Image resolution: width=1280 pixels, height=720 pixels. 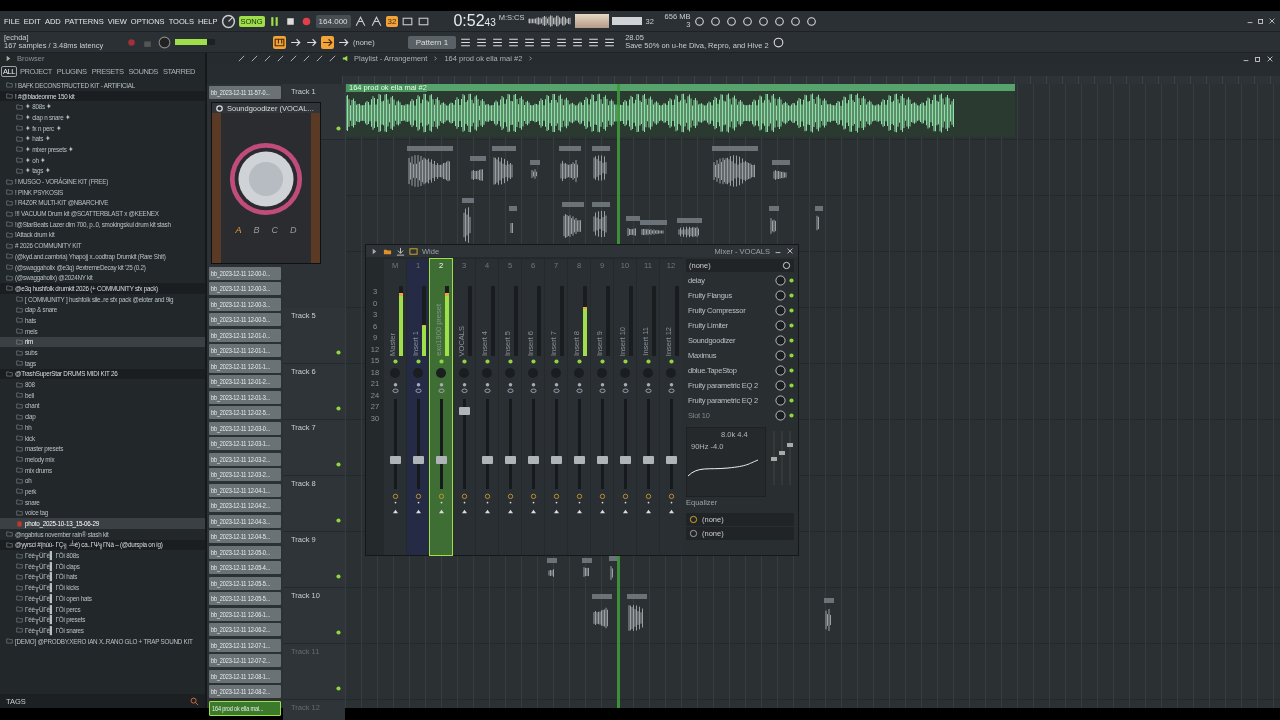 What do you see at coordinates (279, 42) in the screenshot?
I see `piano-icon` at bounding box center [279, 42].